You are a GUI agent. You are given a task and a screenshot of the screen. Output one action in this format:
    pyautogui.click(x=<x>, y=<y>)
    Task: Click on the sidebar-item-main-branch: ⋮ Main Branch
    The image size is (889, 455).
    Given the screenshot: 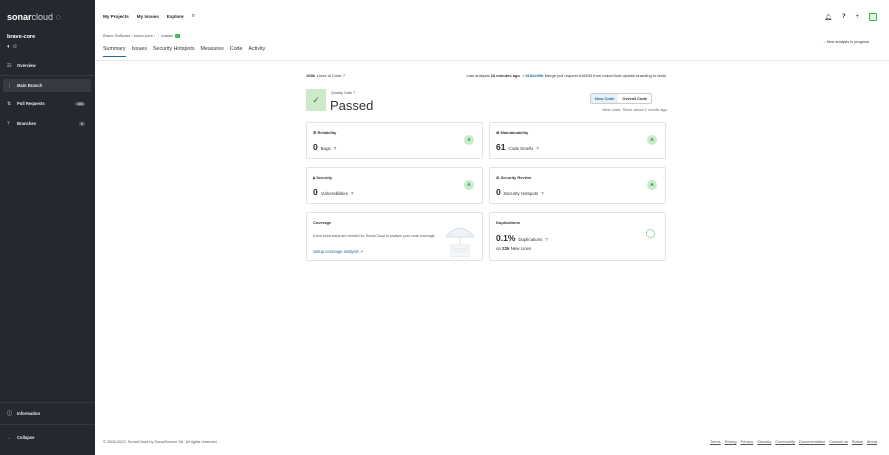 What is the action you would take?
    pyautogui.click(x=47, y=85)
    